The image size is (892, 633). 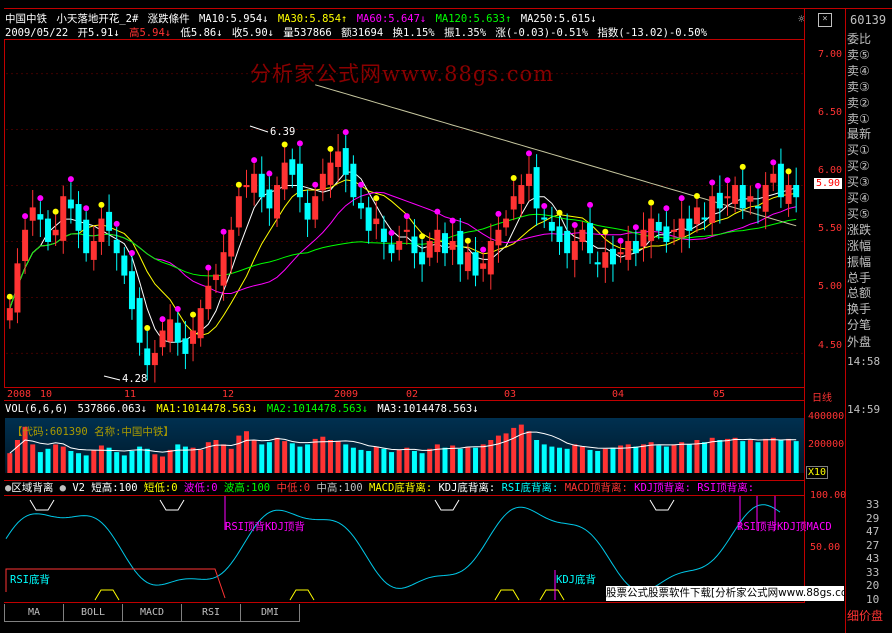 What do you see at coordinates (112, 378) in the screenshot?
I see `annot-low-line` at bounding box center [112, 378].